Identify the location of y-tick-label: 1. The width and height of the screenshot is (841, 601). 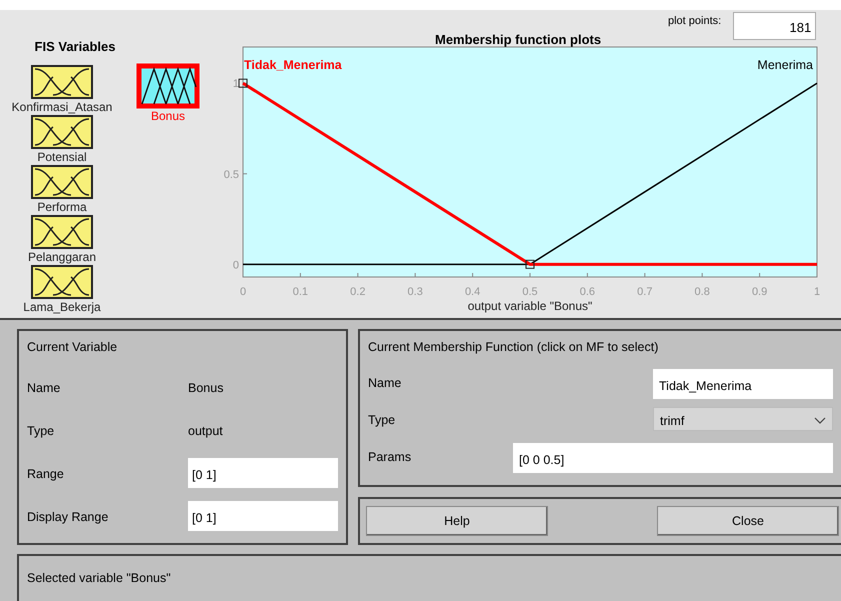
(235, 84).